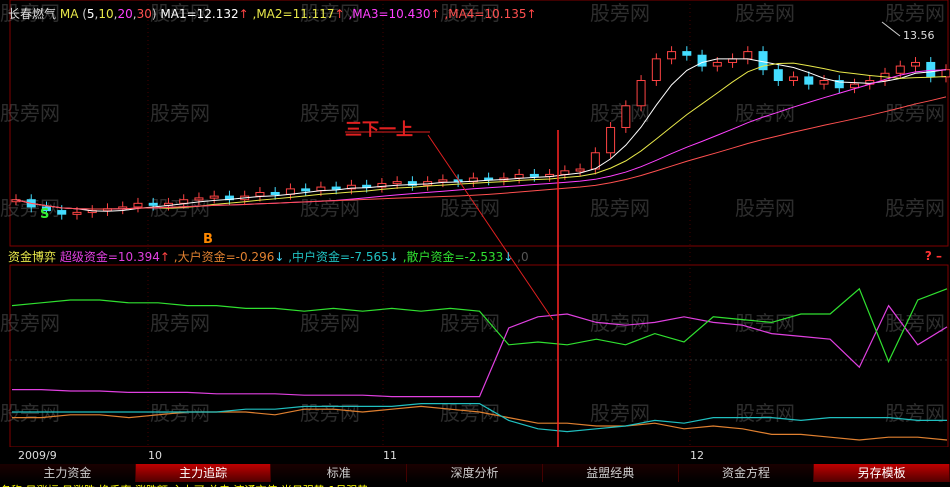 This screenshot has height=487, width=950. Describe the element at coordinates (475, 455) in the screenshot. I see `date-axis: 2009/9 10 11 12` at that location.